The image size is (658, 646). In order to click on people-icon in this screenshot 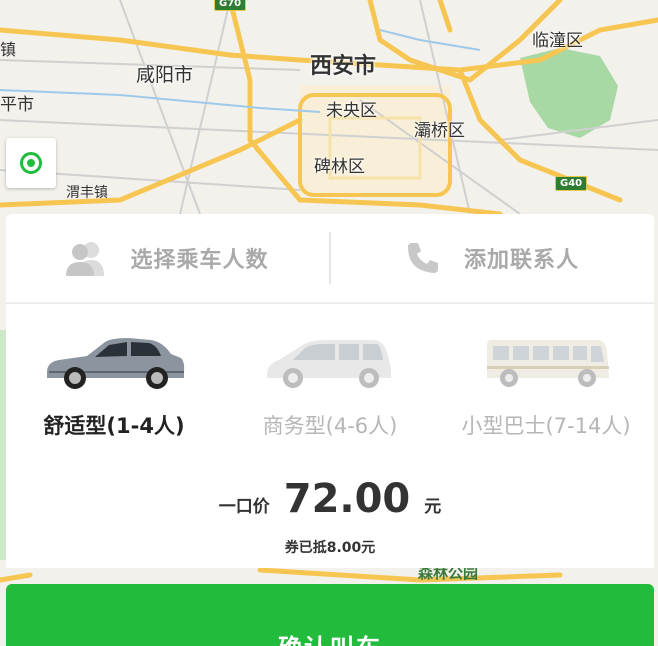, I will do `click(85, 259)`.